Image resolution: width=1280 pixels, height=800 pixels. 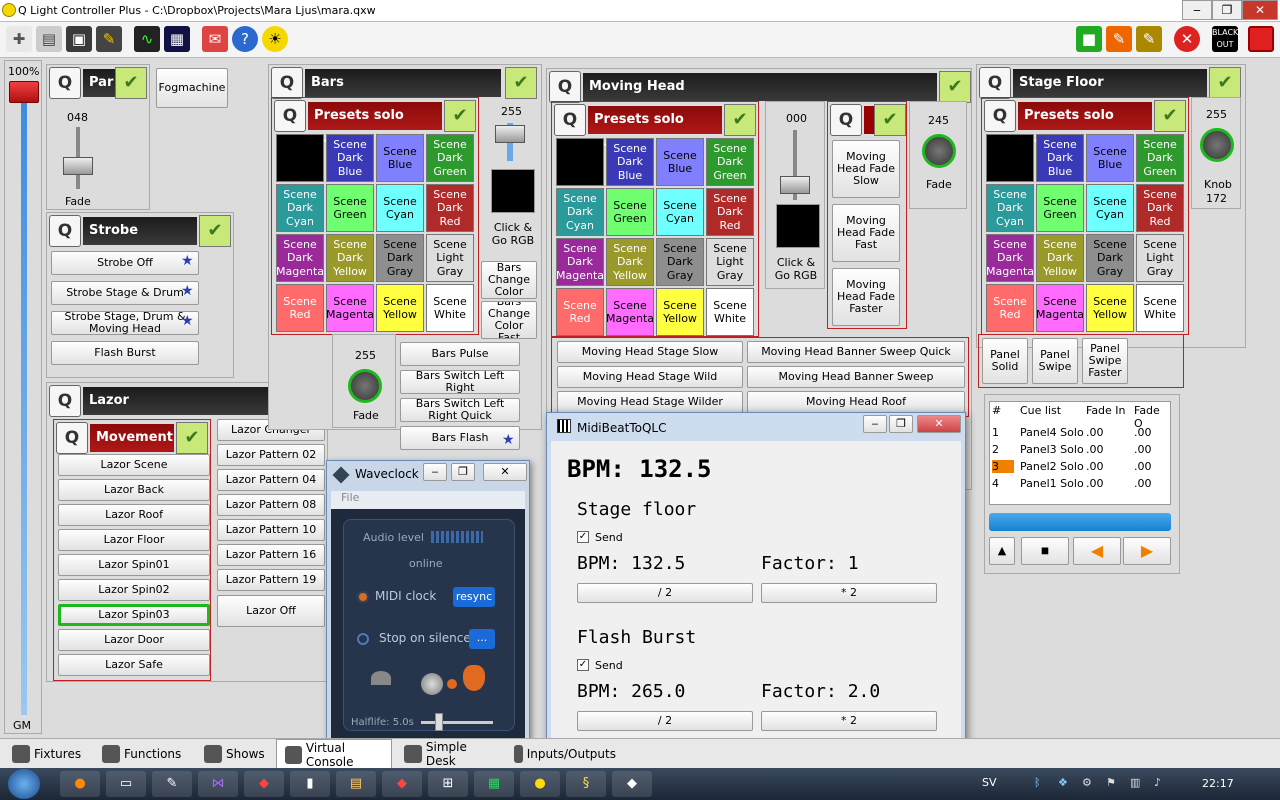 I want to click on lazor-movement-button: Lazor Scene, so click(x=134, y=465).